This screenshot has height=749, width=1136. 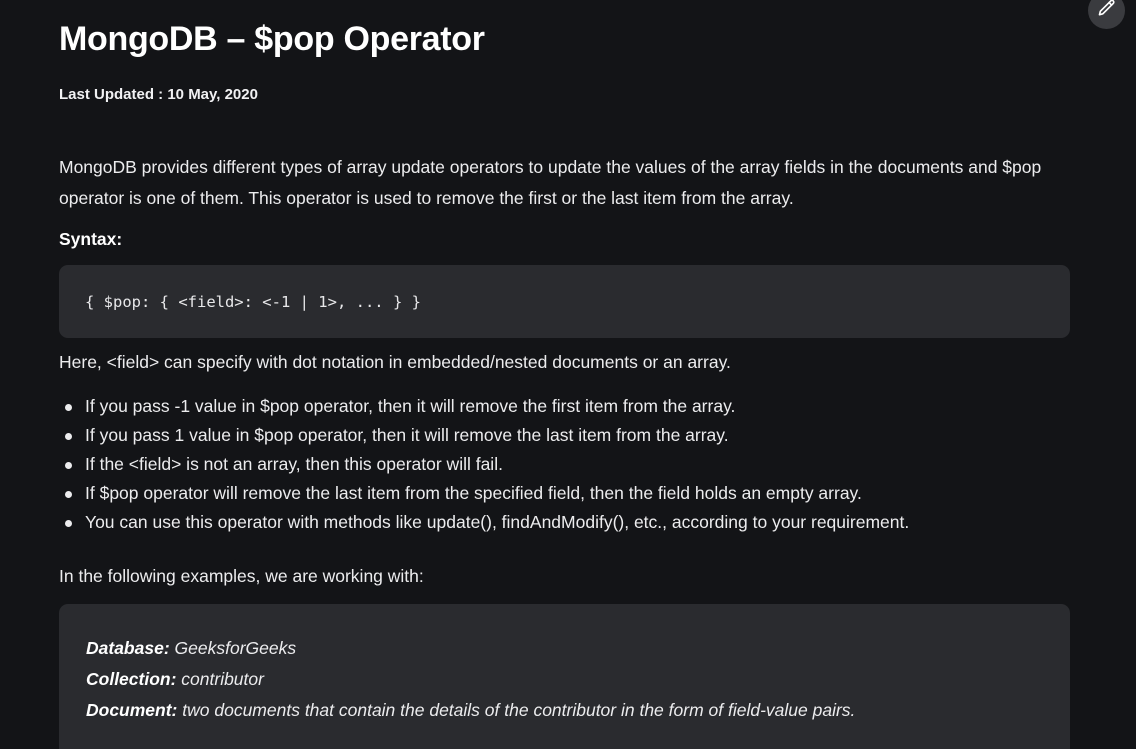 I want to click on document-label: Document:, so click(x=132, y=710).